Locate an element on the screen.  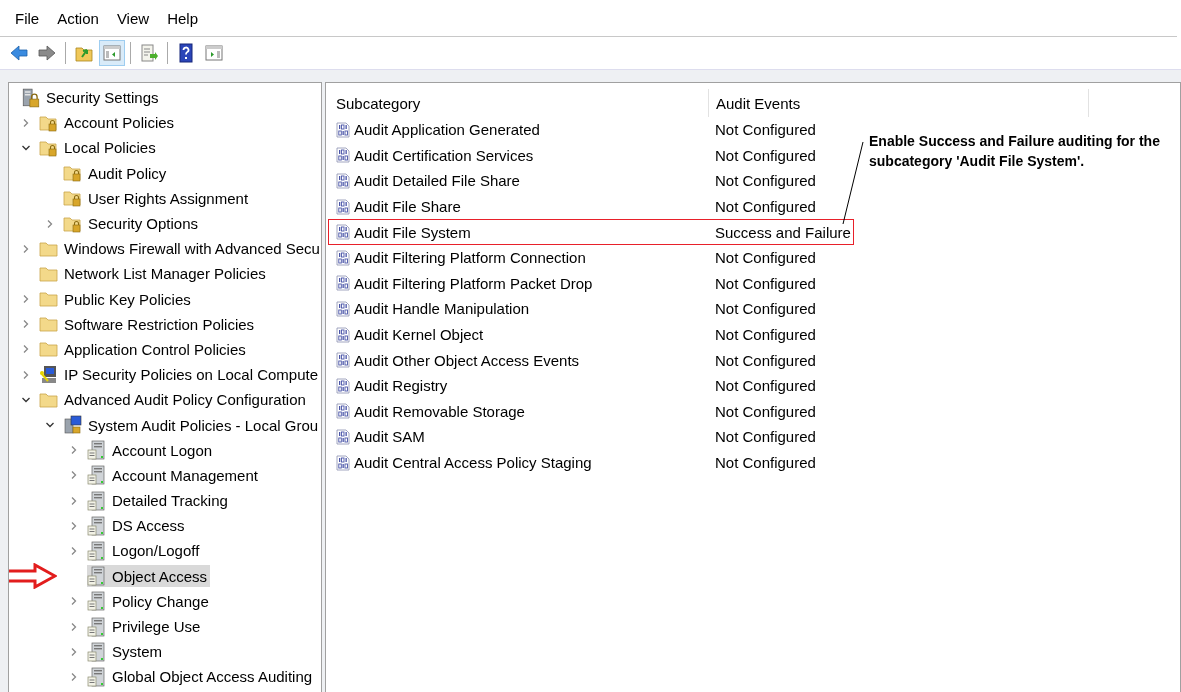
menu-item: File is located at coordinates (27, 18).